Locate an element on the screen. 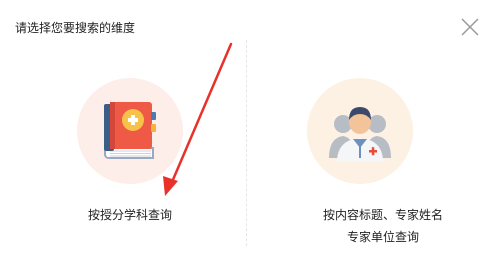 This screenshot has height=266, width=493. subject-icon-circle is located at coordinates (130, 131).